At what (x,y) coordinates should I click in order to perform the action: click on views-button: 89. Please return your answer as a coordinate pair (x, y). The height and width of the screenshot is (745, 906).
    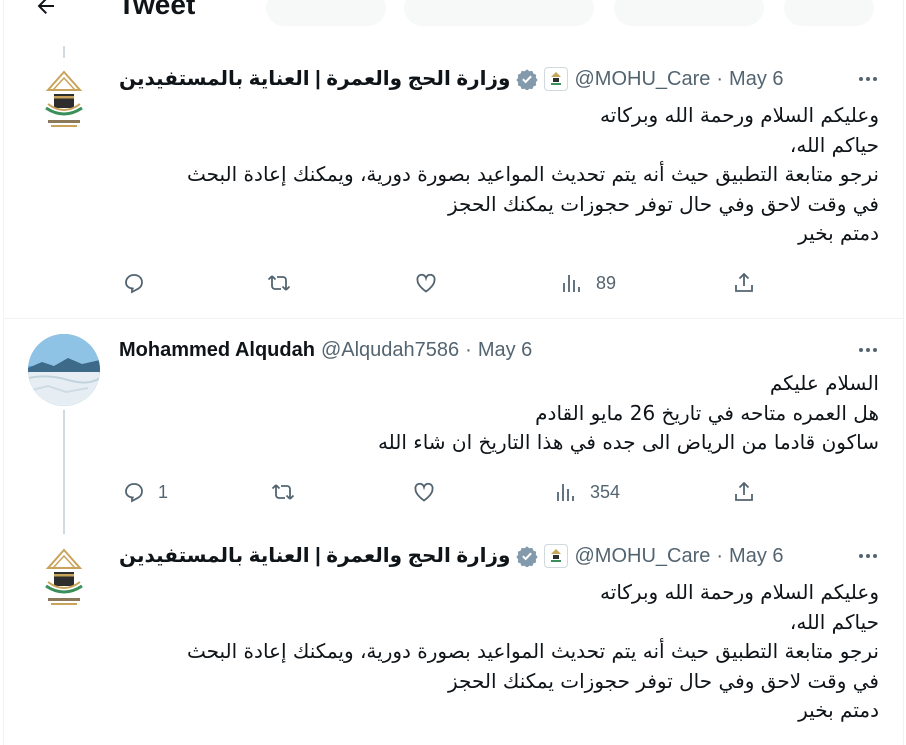
    Looking at the image, I should click on (588, 283).